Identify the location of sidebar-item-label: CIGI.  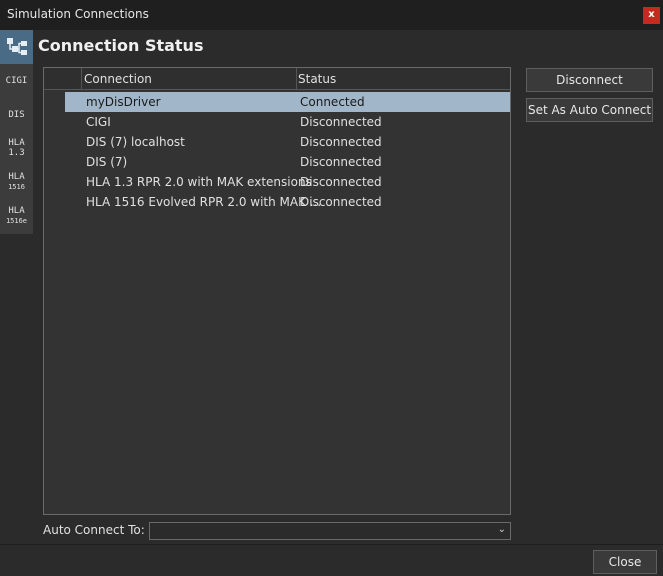
(16, 81).